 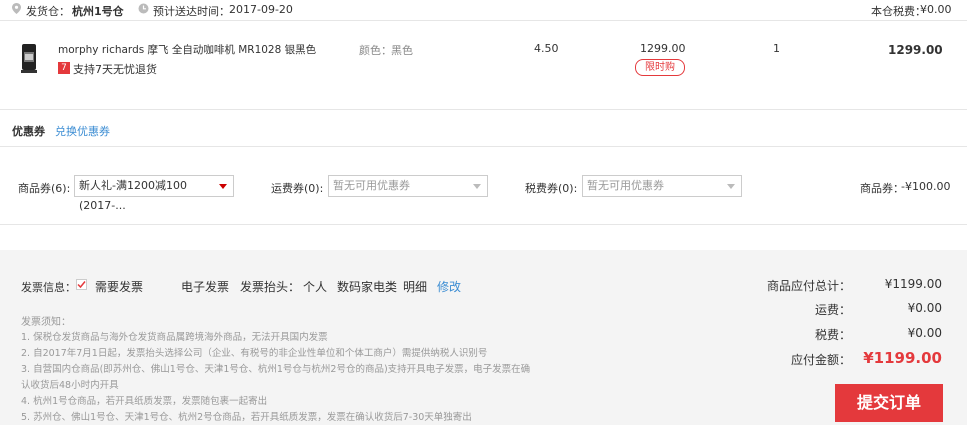 I want to click on exchange-coupon-link: 兑换优惠券, so click(x=82, y=131).